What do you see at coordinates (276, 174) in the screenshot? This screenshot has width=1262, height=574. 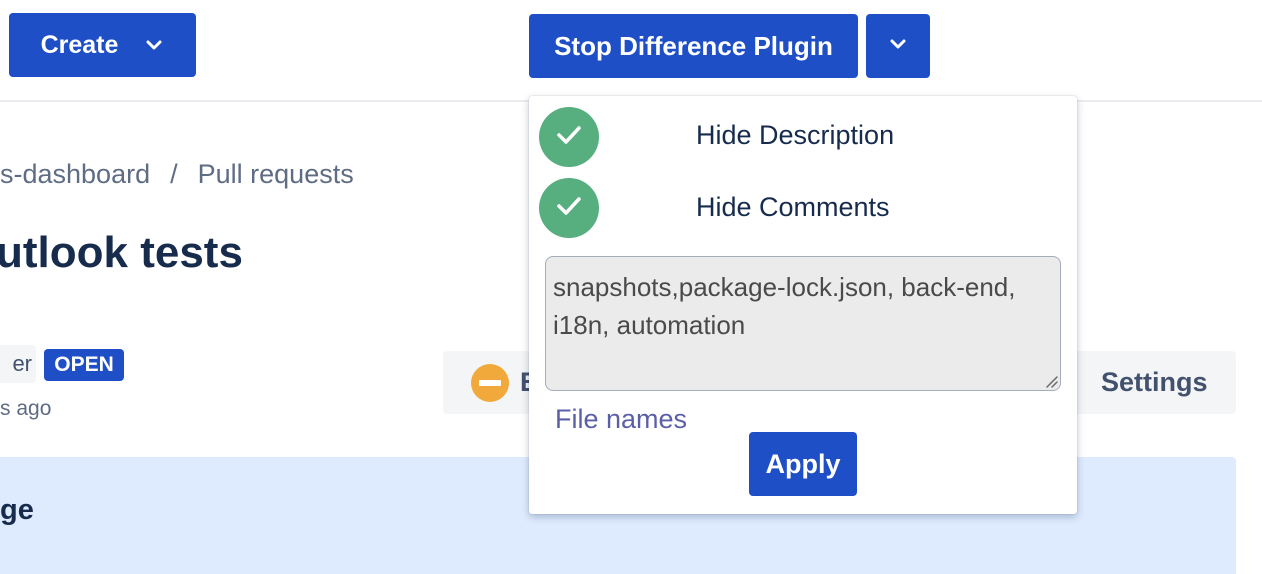 I see `breadcrumb-pull-requests: Pull requests` at bounding box center [276, 174].